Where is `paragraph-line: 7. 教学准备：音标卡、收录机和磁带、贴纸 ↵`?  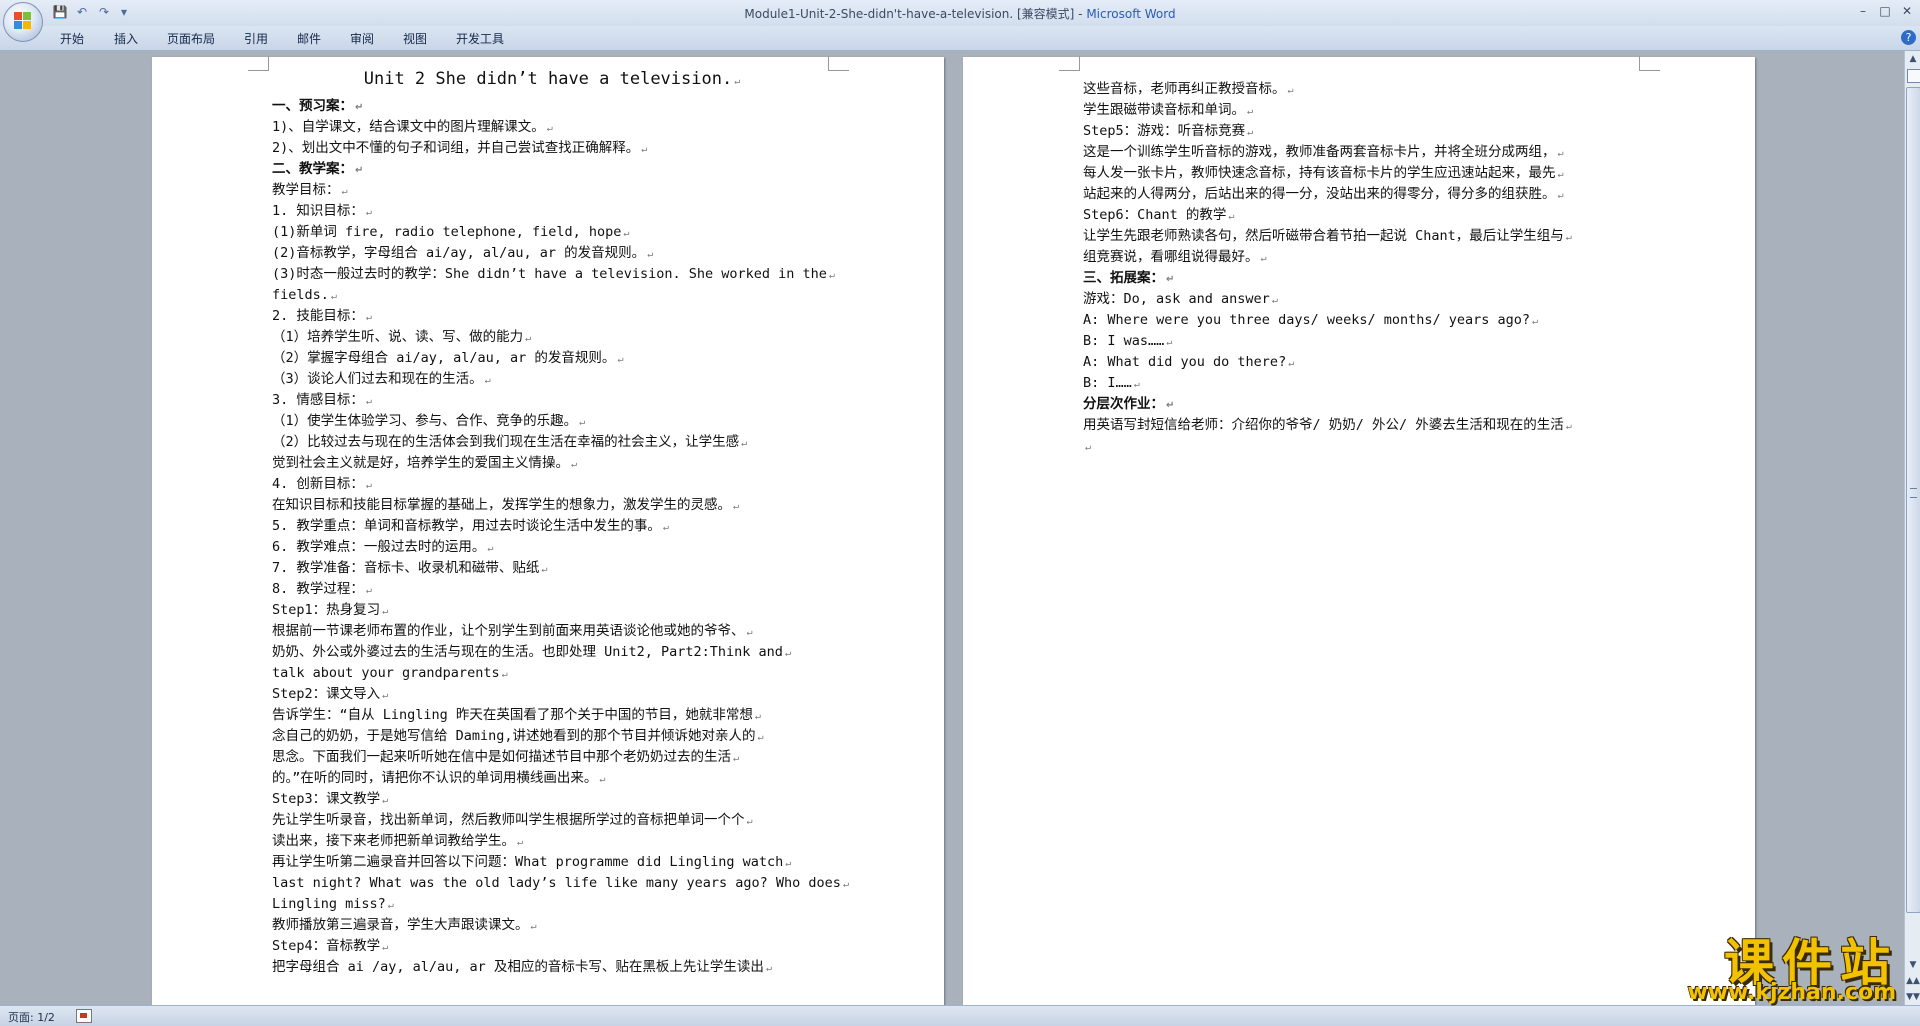
paragraph-line: 7. 教学准备：音标卡、收录机和磁带、贴纸 ↵ is located at coordinates (552, 568).